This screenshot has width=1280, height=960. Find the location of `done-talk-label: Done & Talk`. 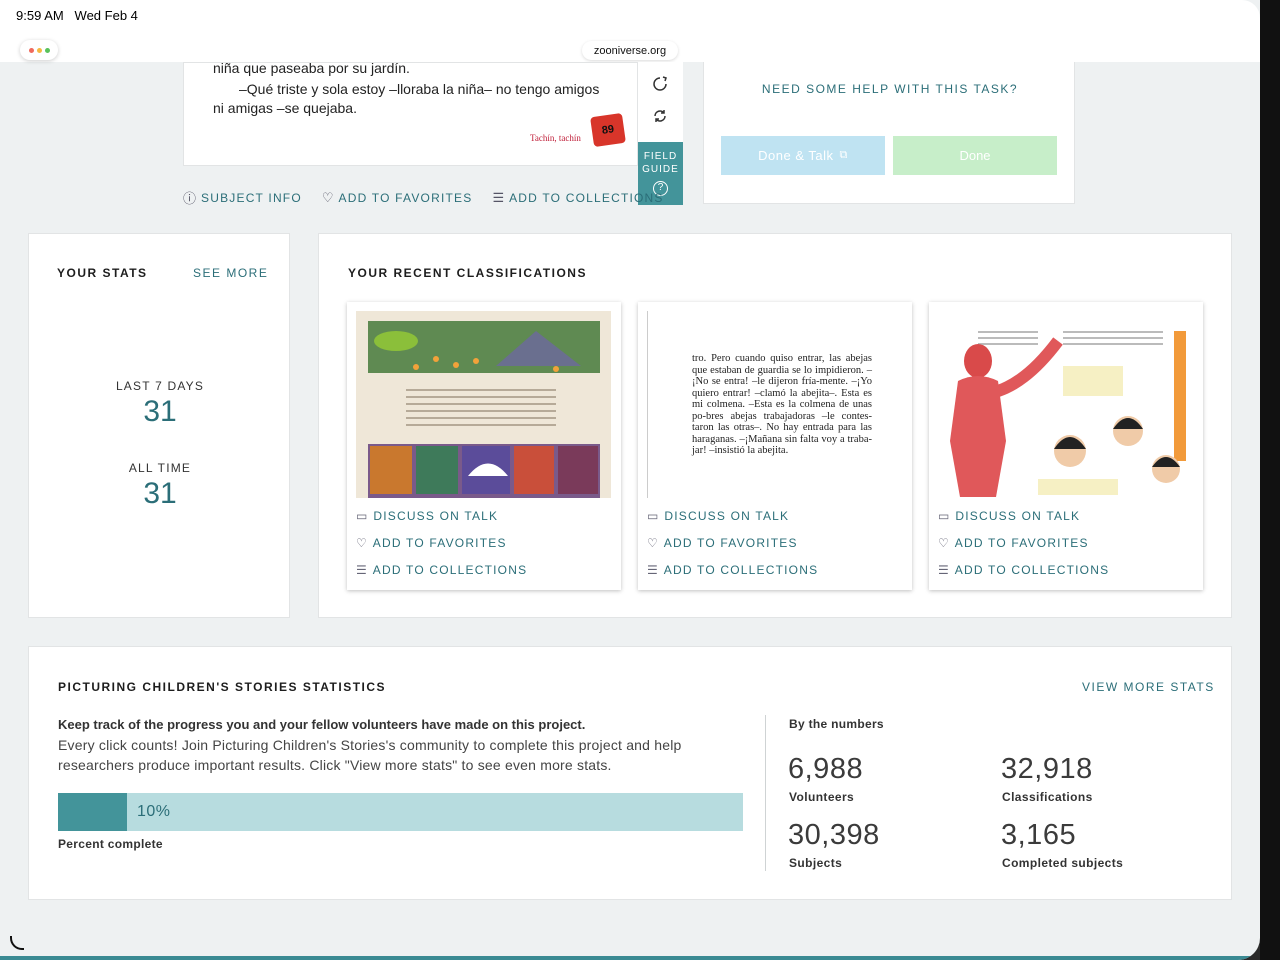

done-talk-label: Done & Talk is located at coordinates (796, 155).